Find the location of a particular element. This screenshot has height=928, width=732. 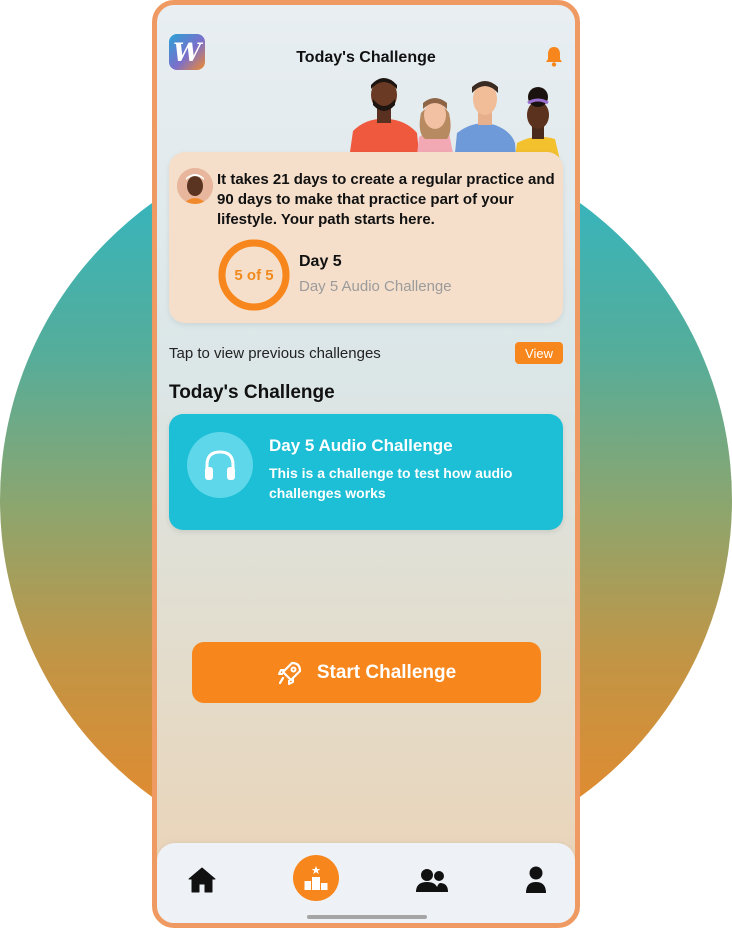

page-title: Today's Challenge is located at coordinates (366, 57).